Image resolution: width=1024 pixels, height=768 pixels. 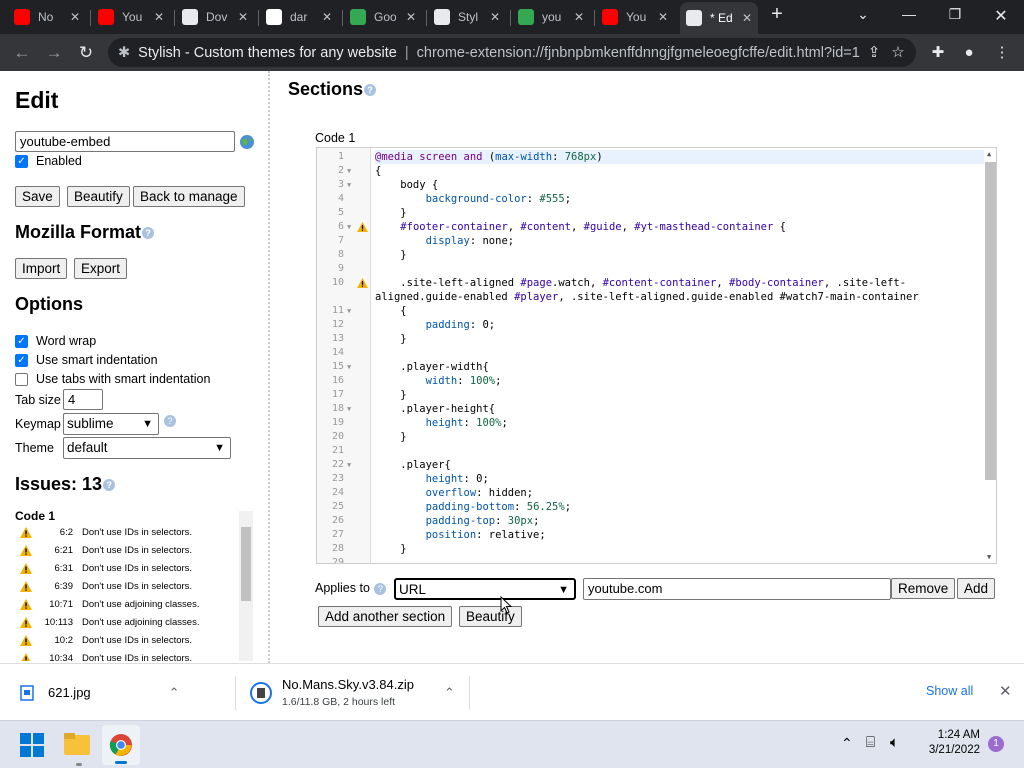 What do you see at coordinates (938, 53) in the screenshot?
I see `extensions-icon: ✚` at bounding box center [938, 53].